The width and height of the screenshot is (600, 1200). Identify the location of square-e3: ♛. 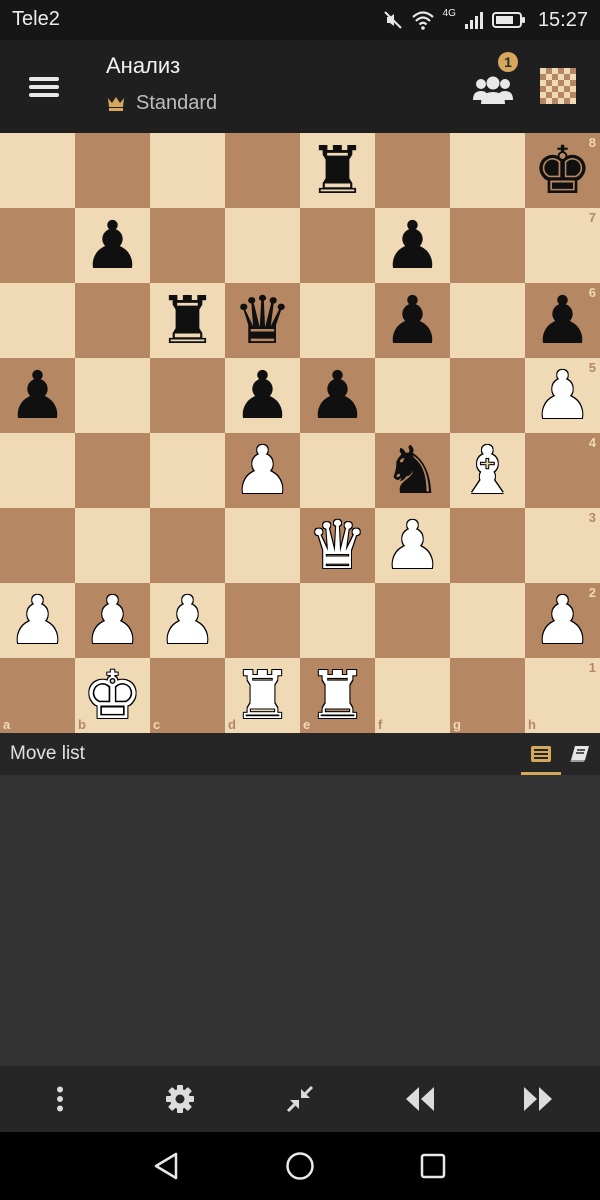
(337, 545).